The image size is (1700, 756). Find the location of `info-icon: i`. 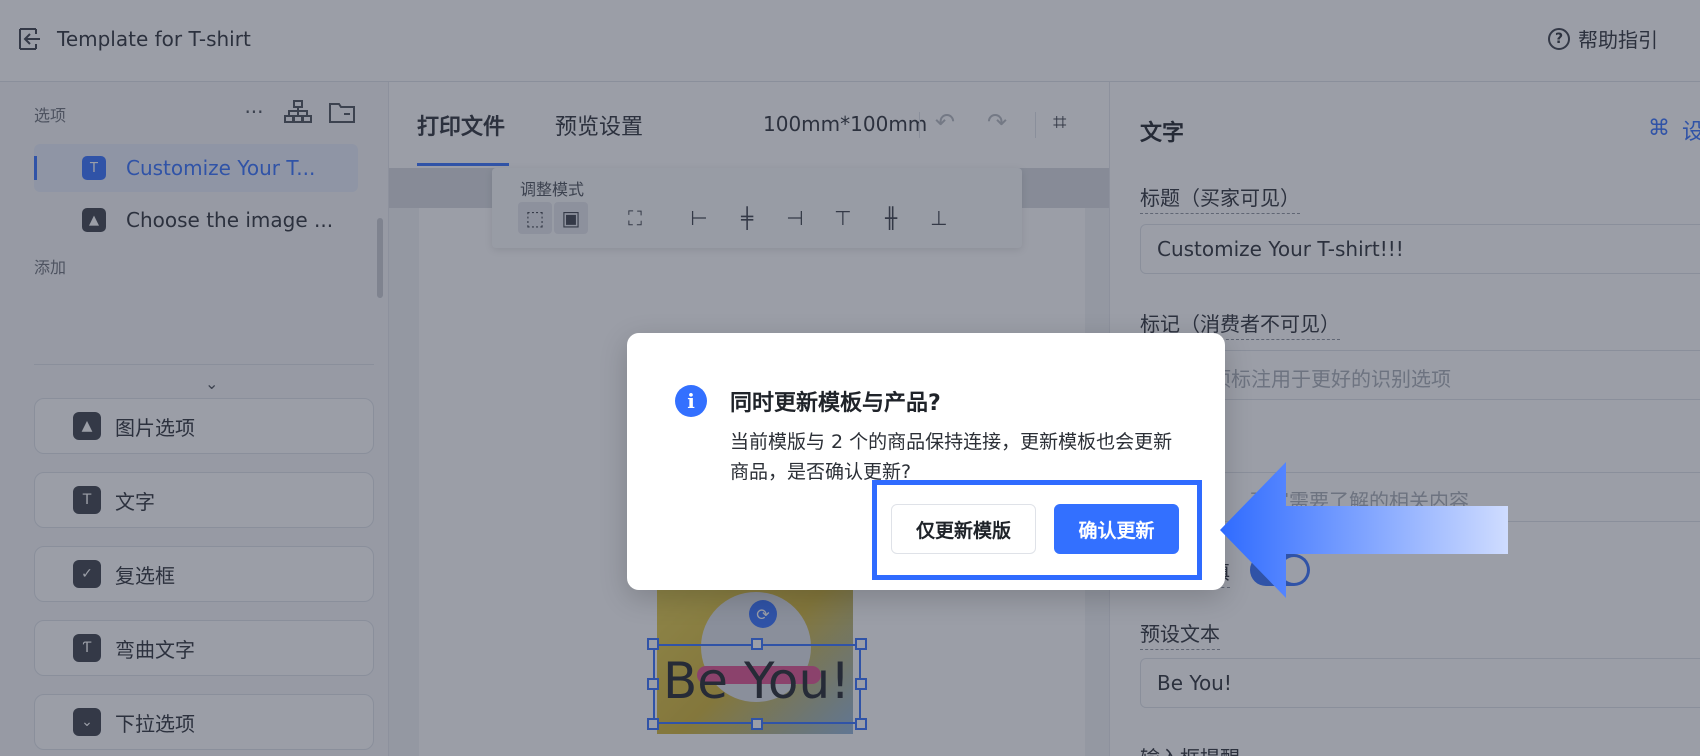

info-icon: i is located at coordinates (691, 401).